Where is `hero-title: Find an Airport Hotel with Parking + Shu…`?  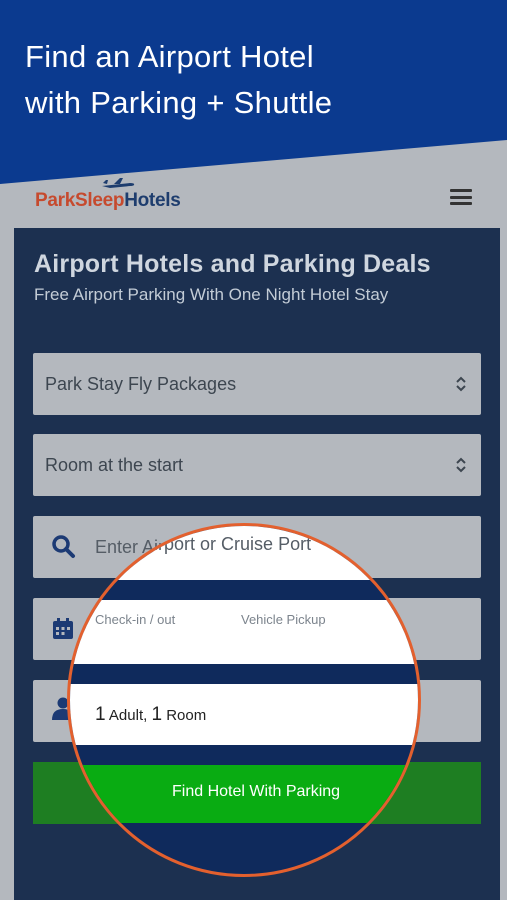
hero-title: Find an Airport Hotel with Parking + Shu… is located at coordinates (178, 80).